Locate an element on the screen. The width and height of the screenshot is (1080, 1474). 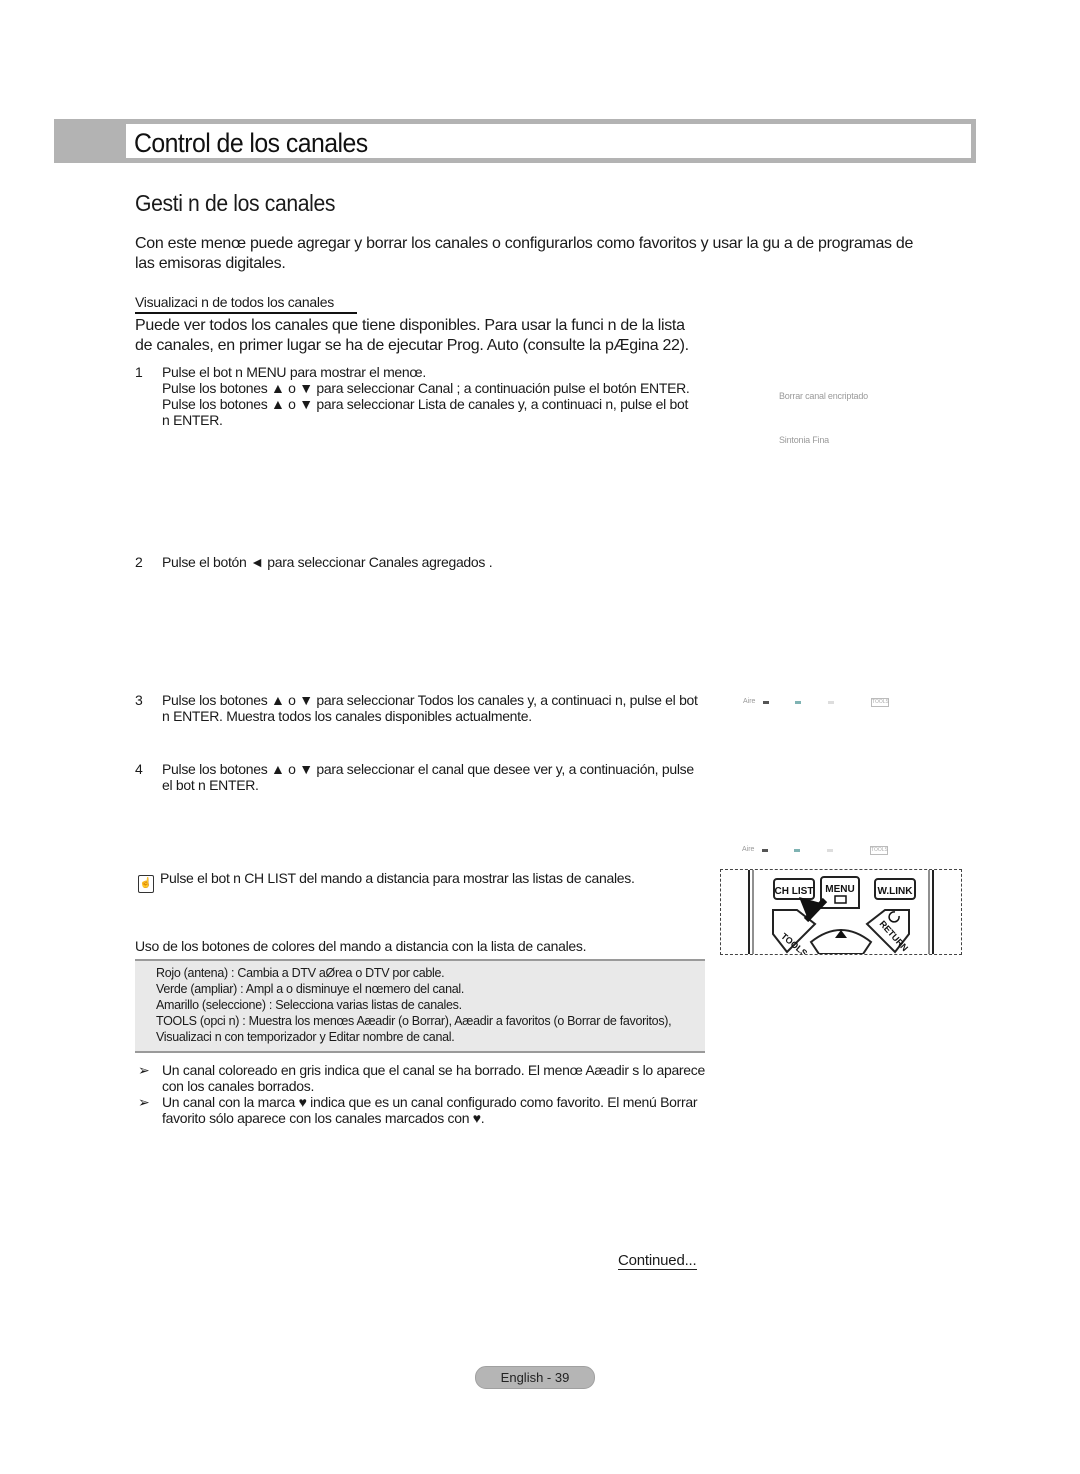
step-number: 1 is located at coordinates (139, 372).